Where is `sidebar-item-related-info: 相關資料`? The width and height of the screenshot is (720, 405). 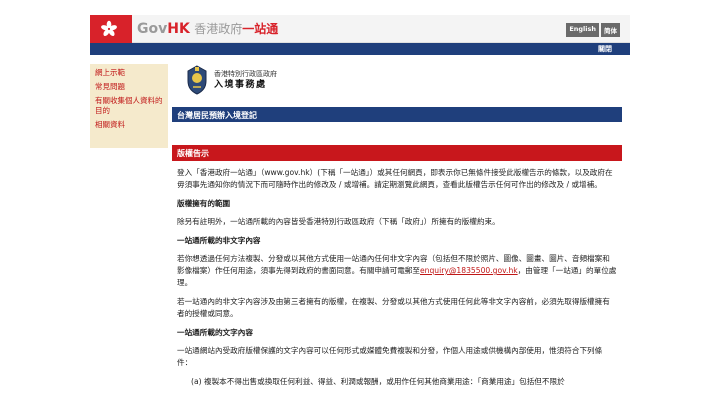 sidebar-item-related-info: 相關資料 is located at coordinates (129, 125).